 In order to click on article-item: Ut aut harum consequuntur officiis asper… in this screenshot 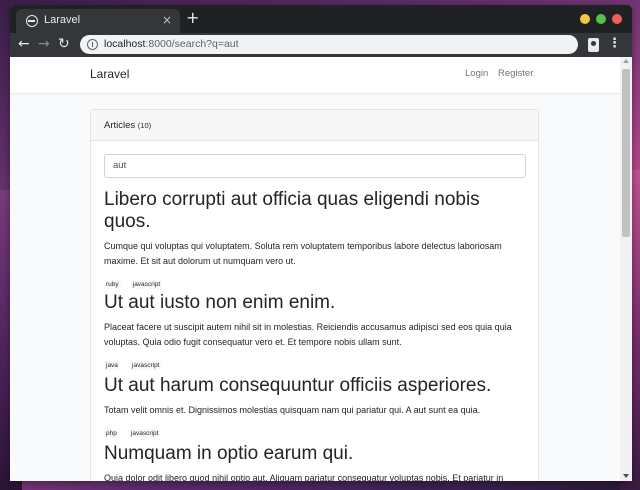, I will do `click(316, 406)`.